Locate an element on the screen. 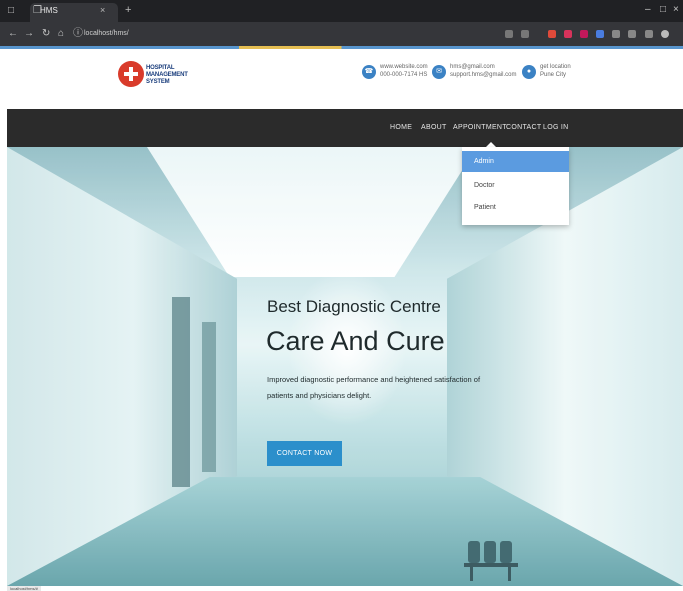  forward-icon: → is located at coordinates (29, 34).